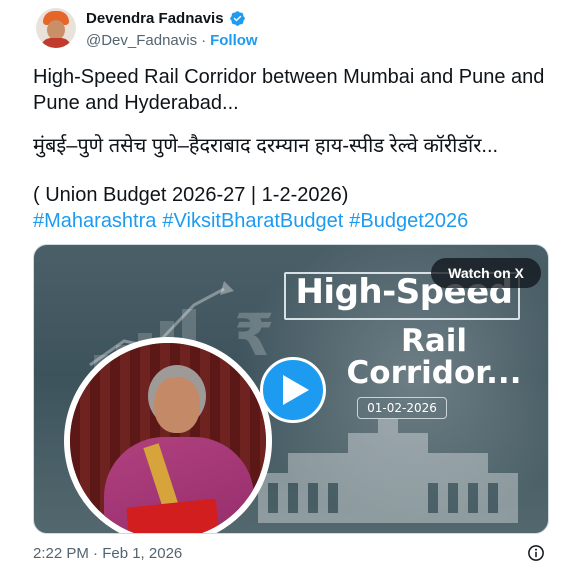  What do you see at coordinates (295, 390) in the screenshot?
I see `play-icon` at bounding box center [295, 390].